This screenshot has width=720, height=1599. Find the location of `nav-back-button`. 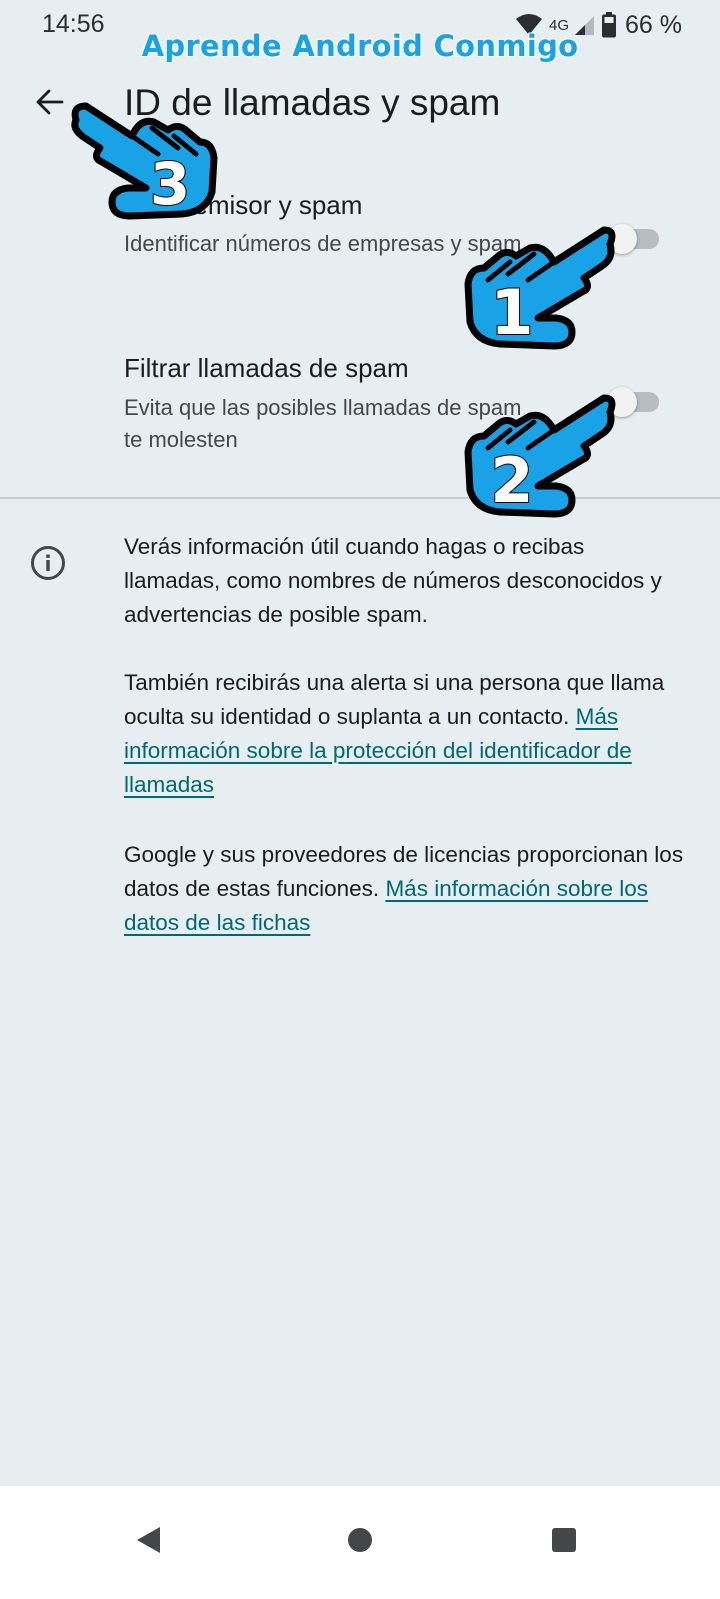

nav-back-button is located at coordinates (148, 1542).